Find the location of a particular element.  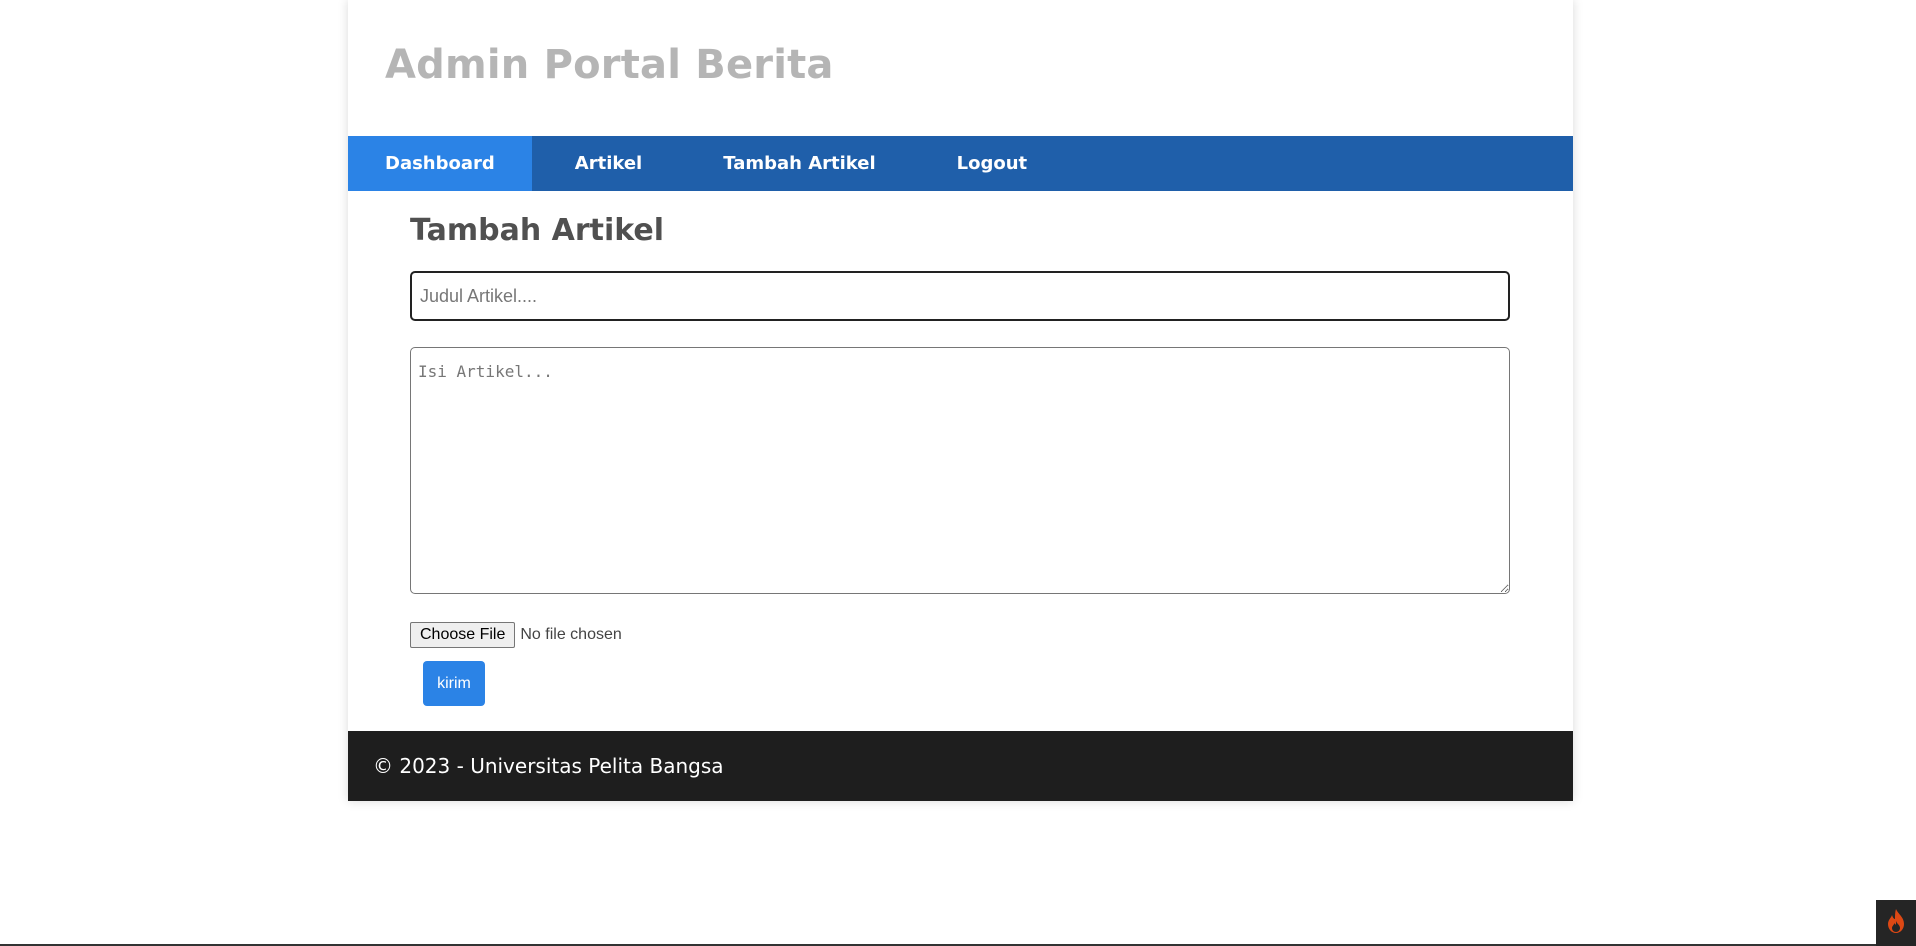

nav-item-artikel: Artikel is located at coordinates (607, 163).